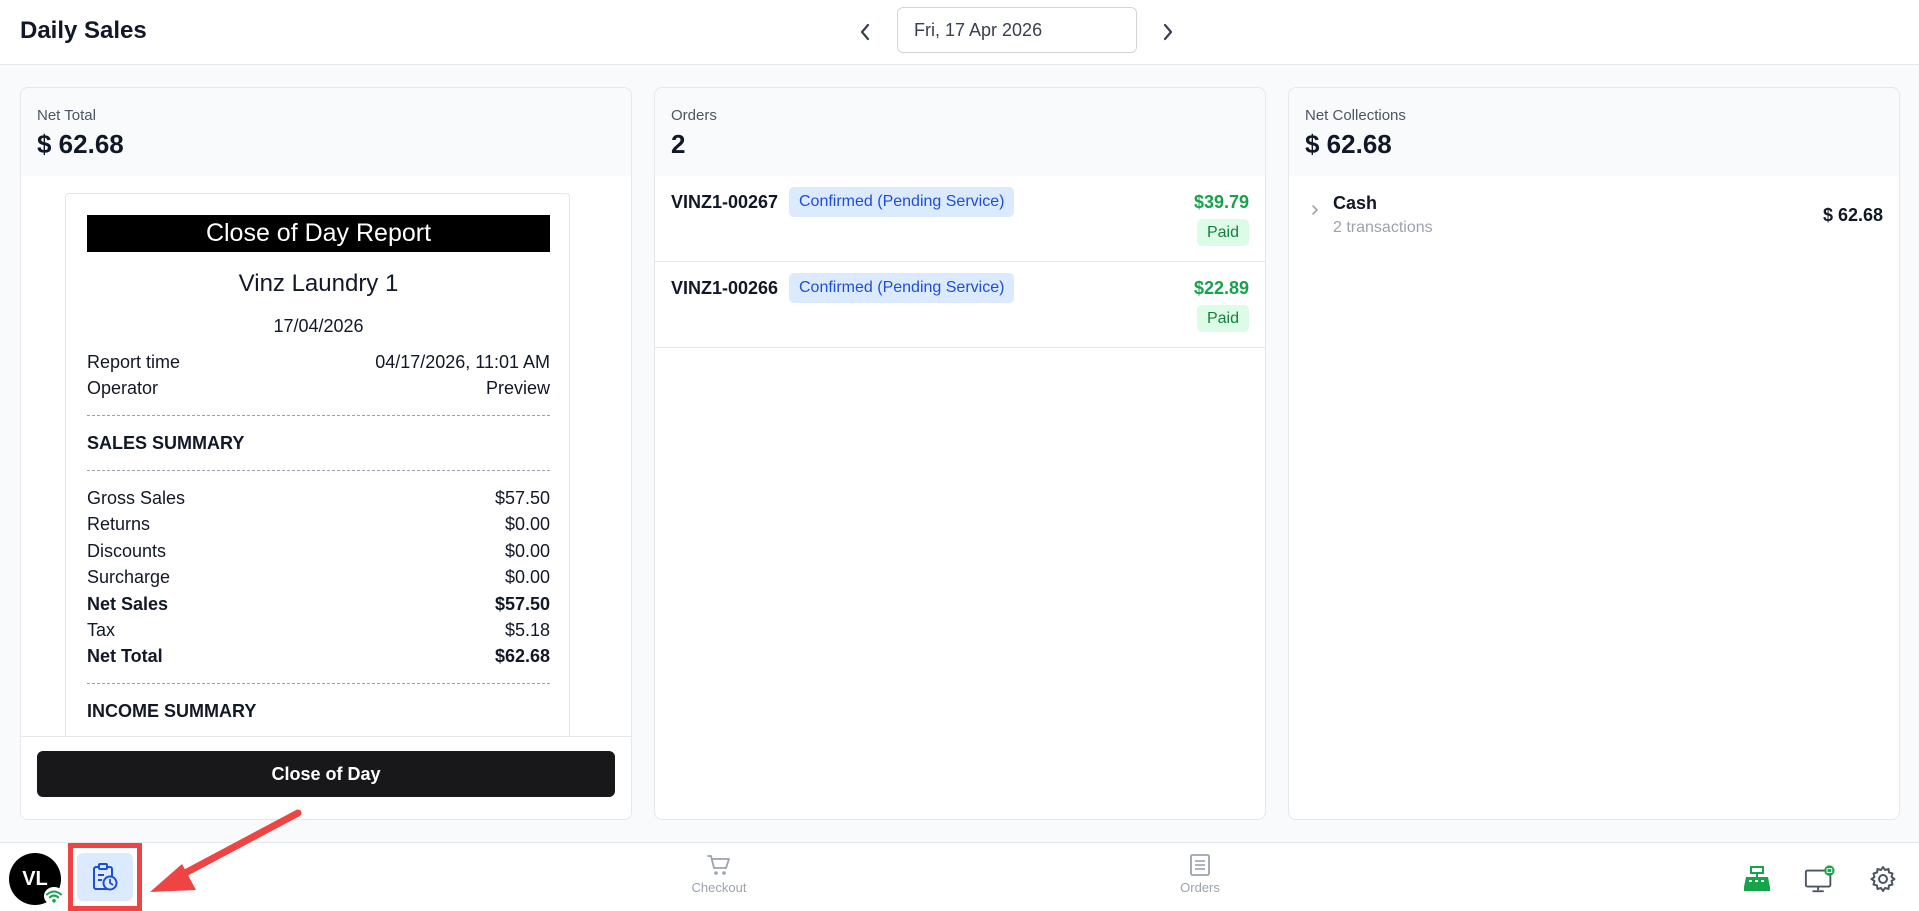 This screenshot has height=911, width=1919. I want to click on collection-amount: $ 62.68, so click(1852, 215).